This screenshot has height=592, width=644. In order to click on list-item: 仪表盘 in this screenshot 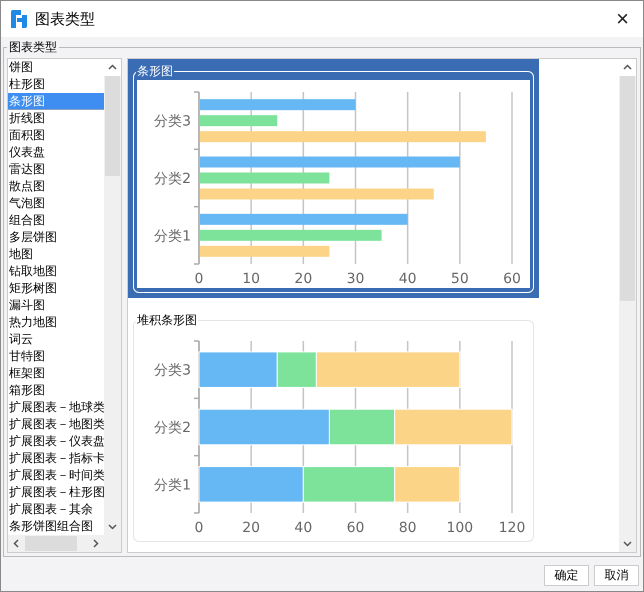, I will do `click(56, 152)`.